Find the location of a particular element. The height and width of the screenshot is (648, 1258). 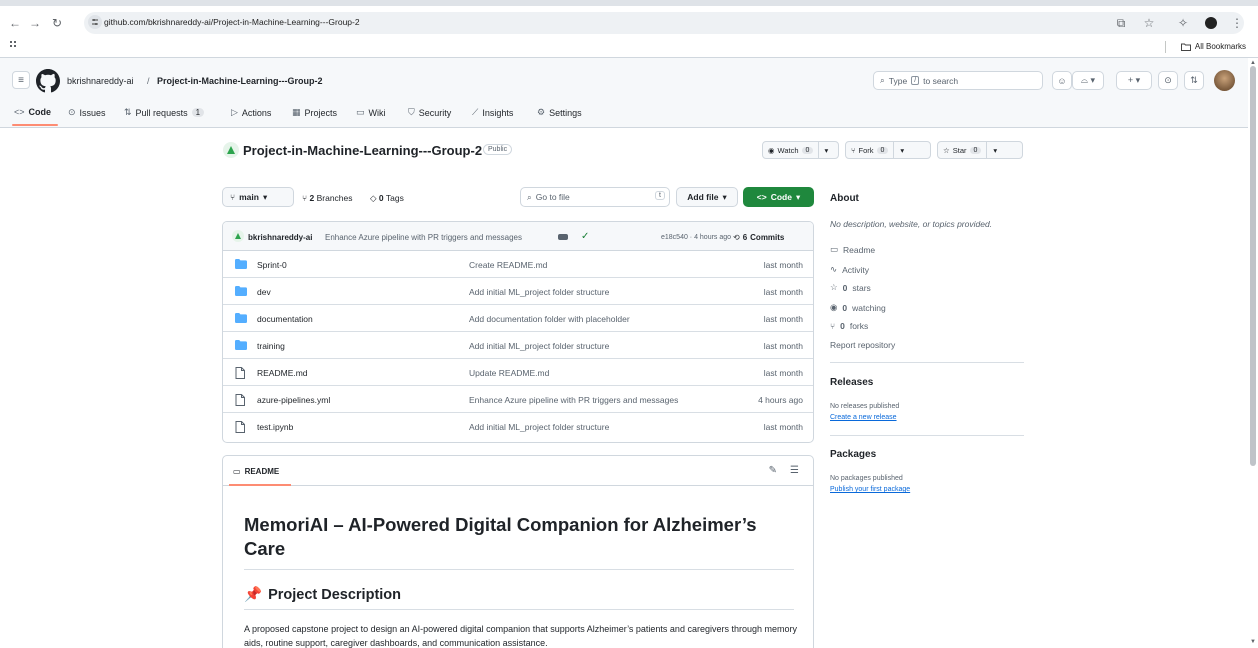

tab-pull-requests: ⇅ Pull requests 1 is located at coordinates (164, 112).